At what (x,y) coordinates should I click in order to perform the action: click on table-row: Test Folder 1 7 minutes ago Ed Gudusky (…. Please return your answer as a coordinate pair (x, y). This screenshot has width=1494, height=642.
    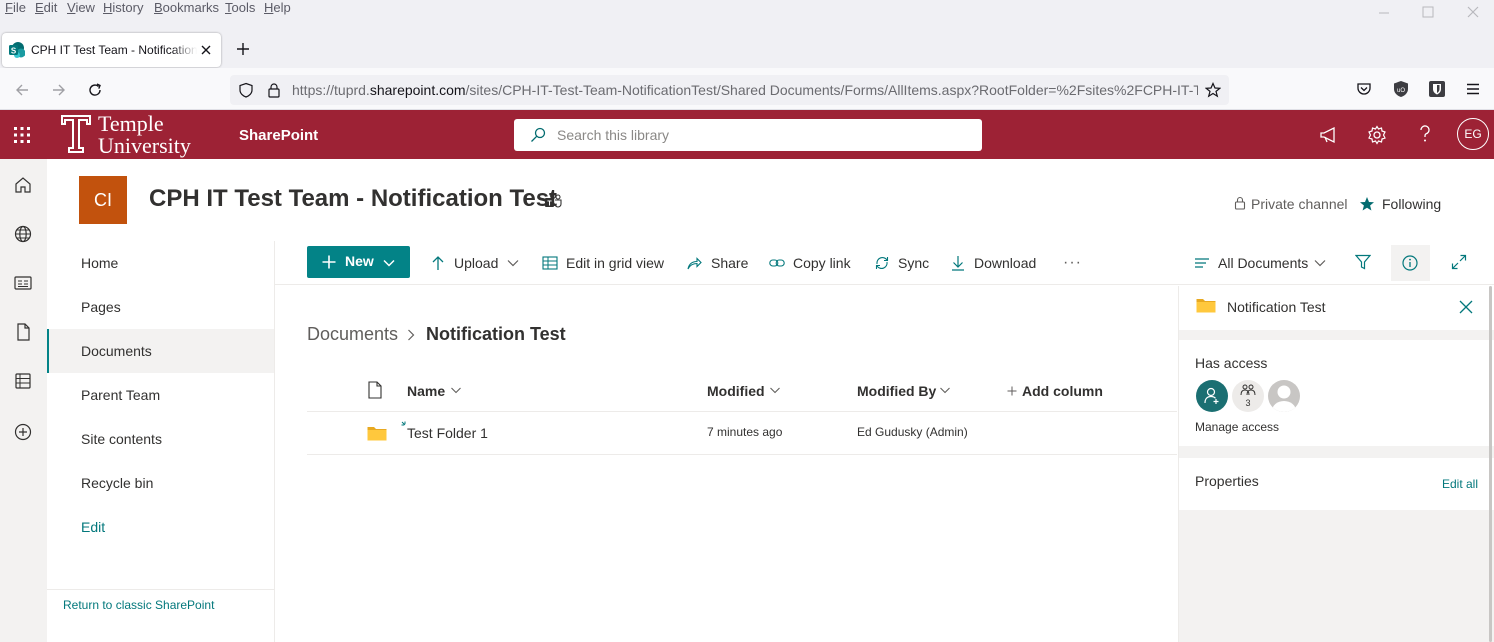
    Looking at the image, I should click on (742, 433).